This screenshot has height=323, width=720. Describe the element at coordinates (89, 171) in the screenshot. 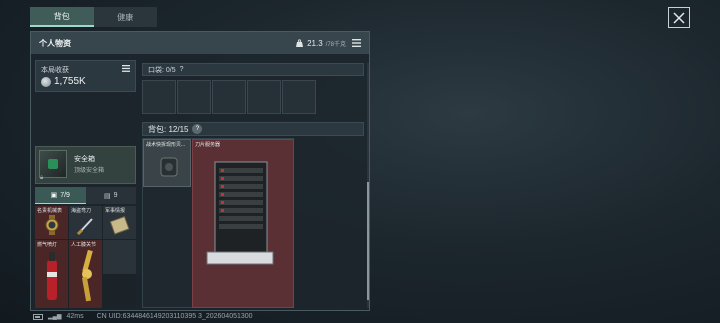

I see `safe-box-subtitle: 顶级安全箱` at that location.